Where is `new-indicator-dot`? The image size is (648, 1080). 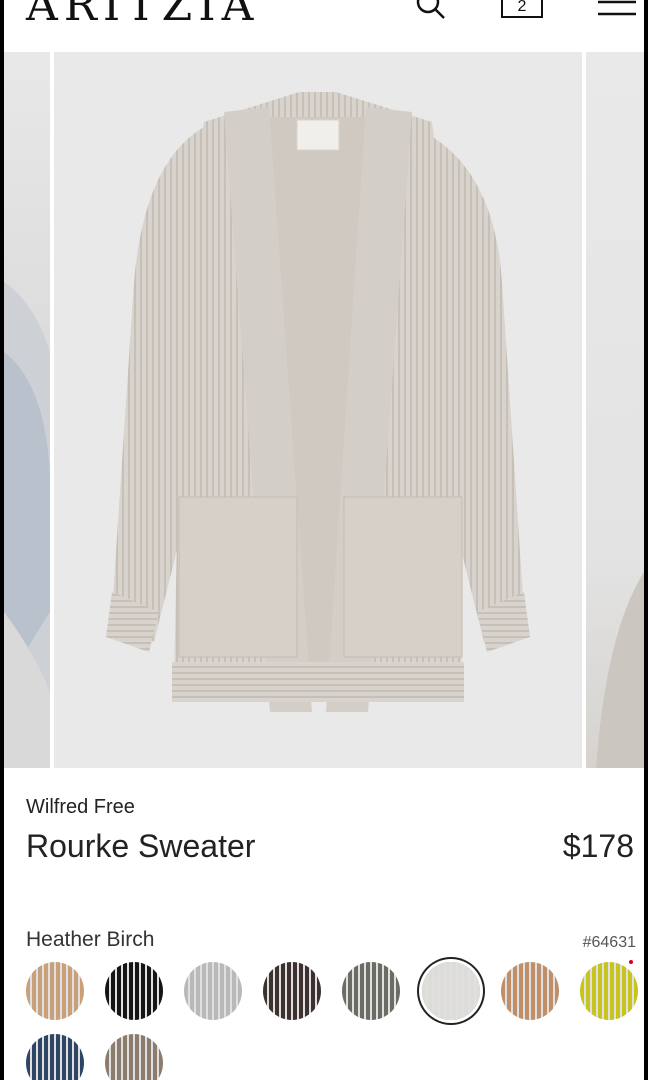 new-indicator-dot is located at coordinates (631, 962).